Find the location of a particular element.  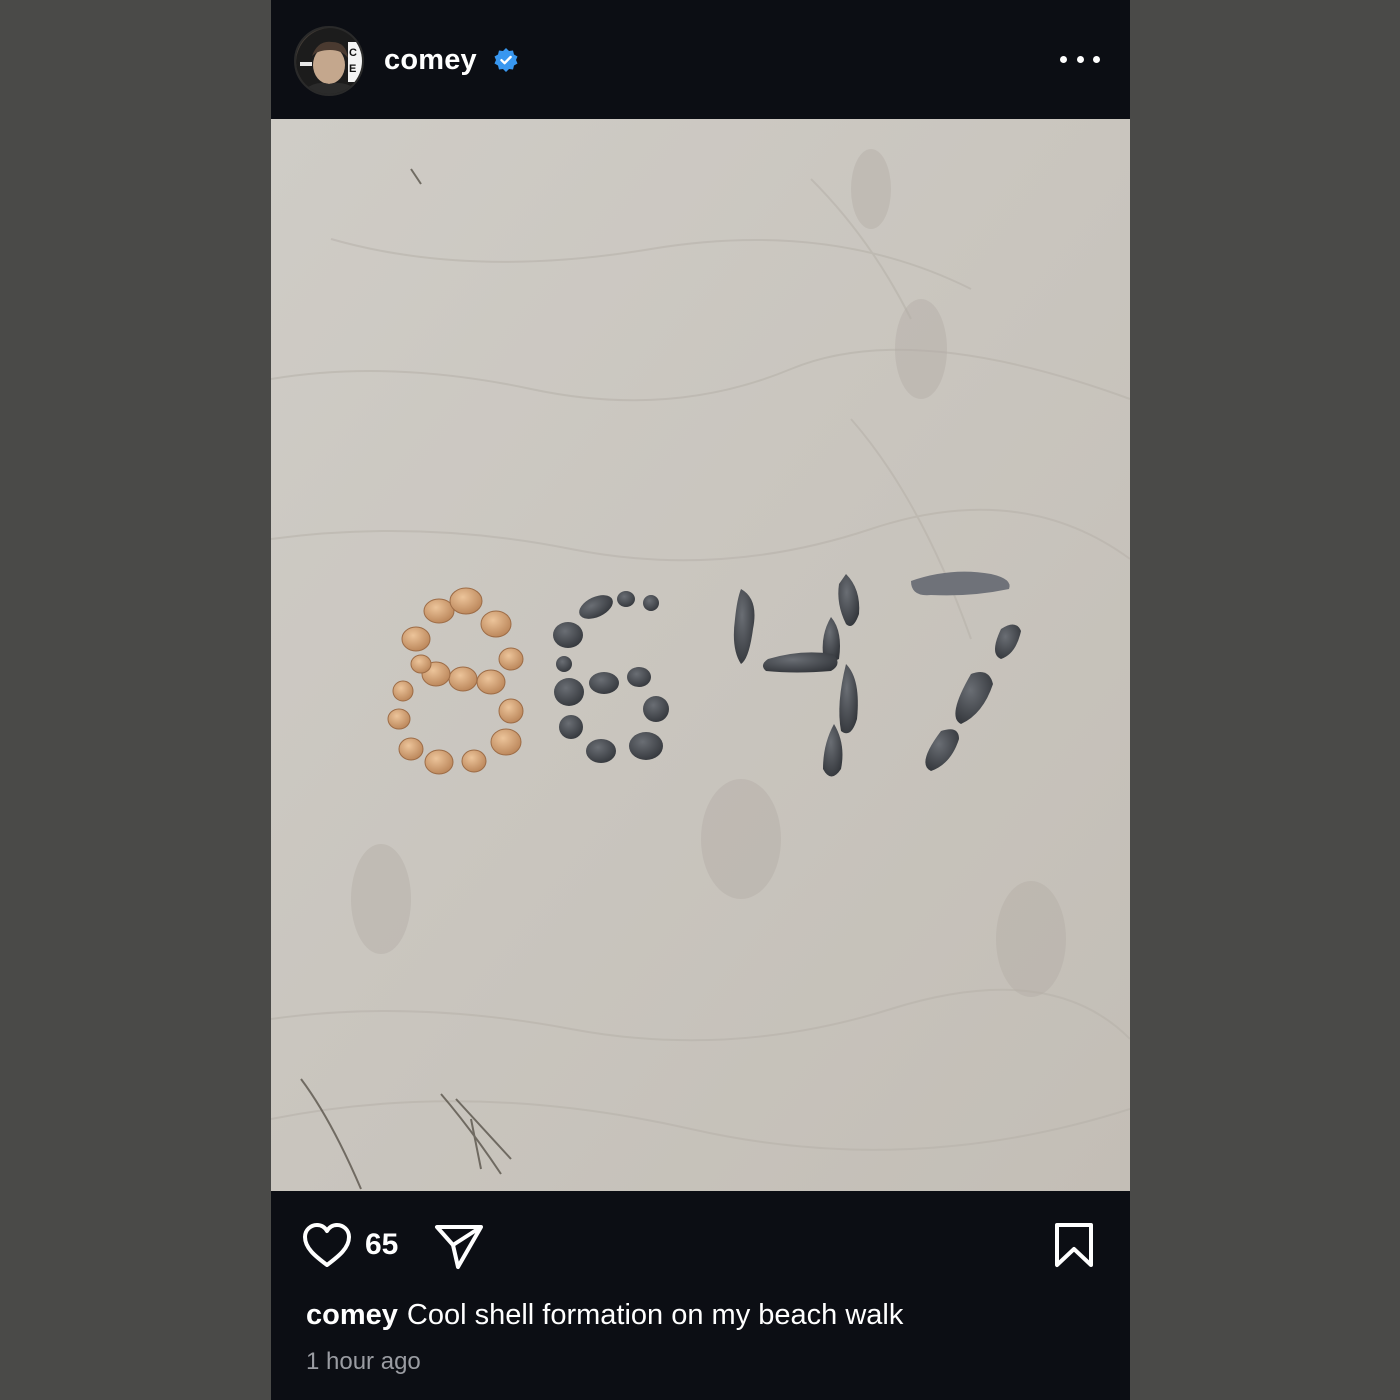

post-username: comey is located at coordinates (430, 60).